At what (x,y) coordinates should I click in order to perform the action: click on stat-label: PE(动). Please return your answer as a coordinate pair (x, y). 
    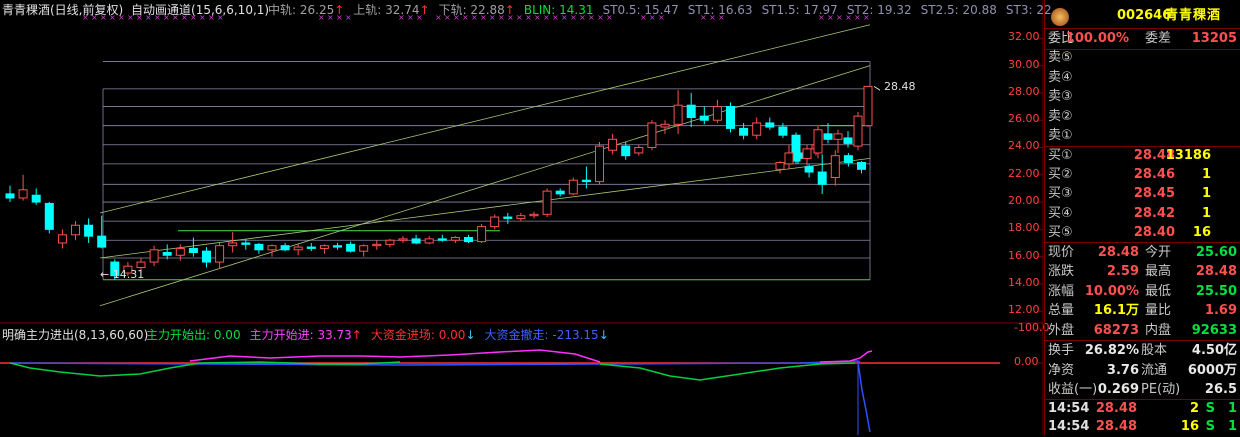
    Looking at the image, I should click on (1161, 389).